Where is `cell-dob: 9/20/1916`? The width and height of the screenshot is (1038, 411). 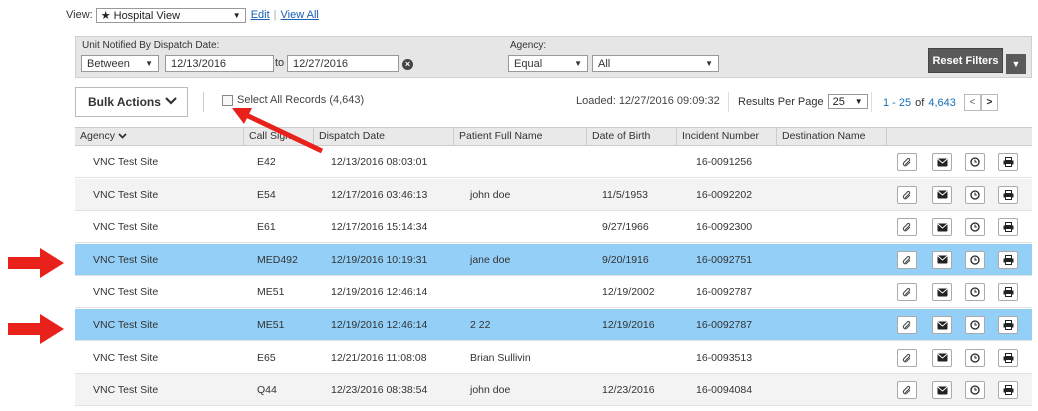 cell-dob: 9/20/1916 is located at coordinates (625, 259).